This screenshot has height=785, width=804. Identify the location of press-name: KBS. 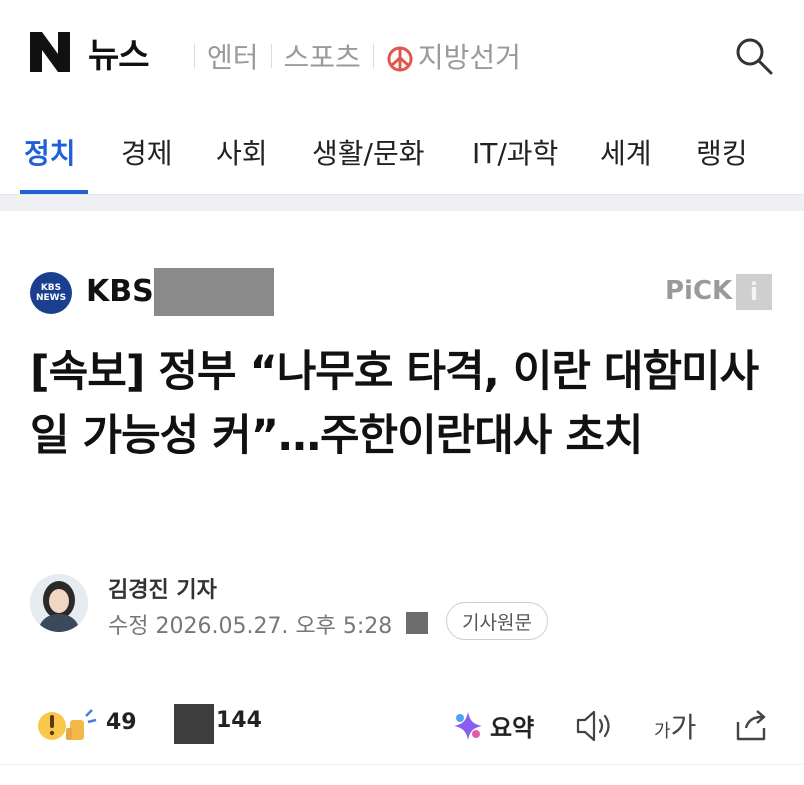
(120, 291).